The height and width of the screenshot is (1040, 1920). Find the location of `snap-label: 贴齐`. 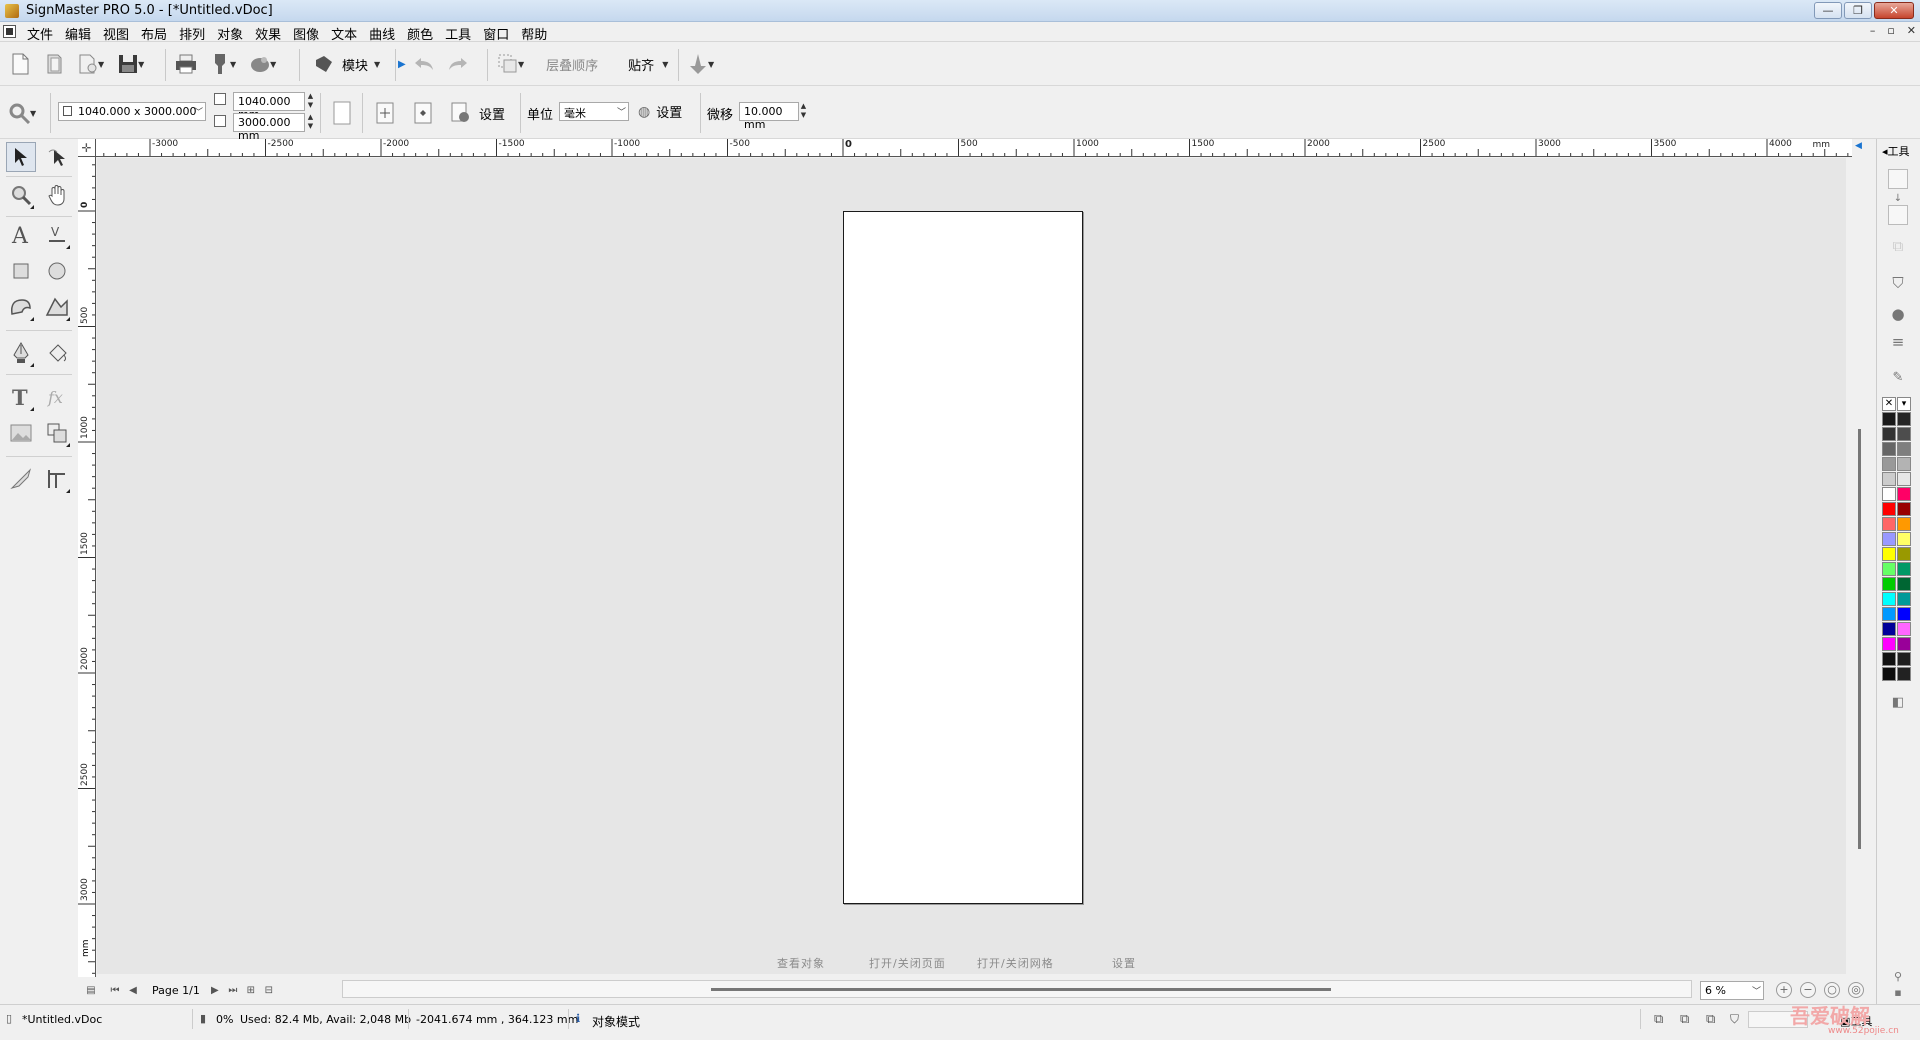

snap-label: 贴齐 is located at coordinates (641, 64).